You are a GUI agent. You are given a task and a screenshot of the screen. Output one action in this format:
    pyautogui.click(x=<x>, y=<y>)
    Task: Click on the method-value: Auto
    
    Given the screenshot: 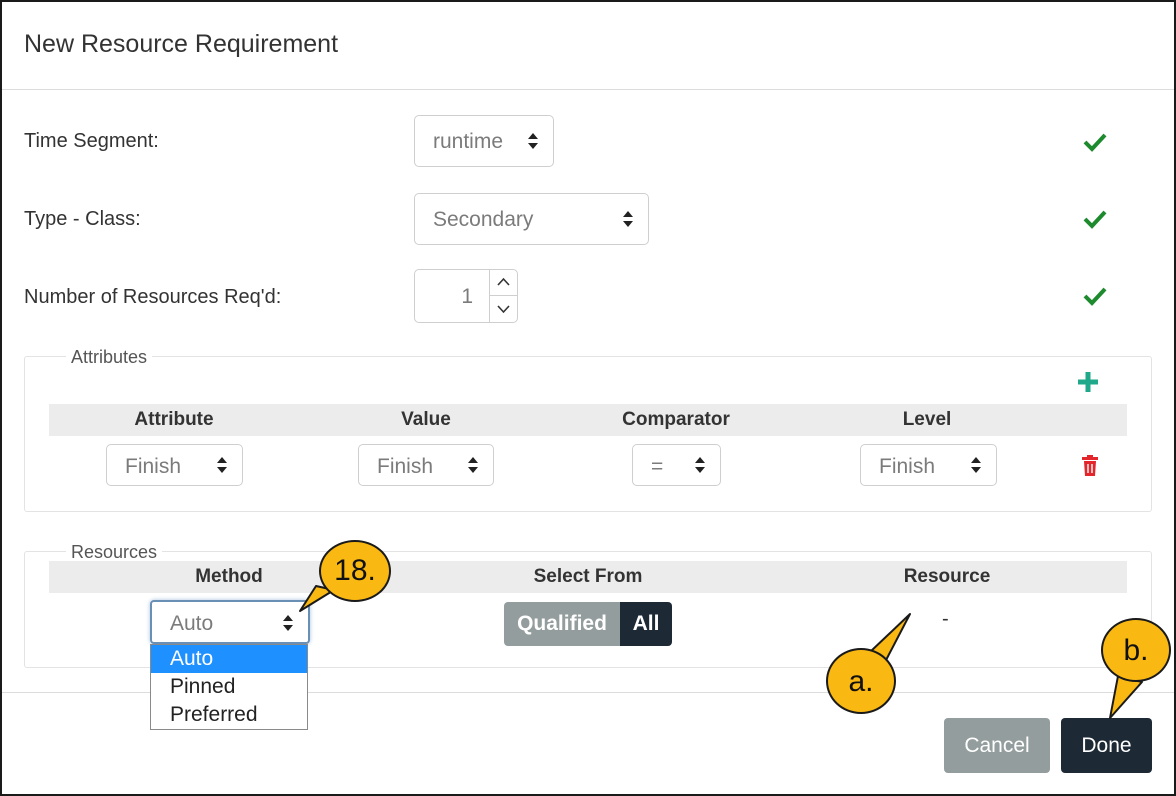 What is the action you would take?
    pyautogui.click(x=192, y=623)
    